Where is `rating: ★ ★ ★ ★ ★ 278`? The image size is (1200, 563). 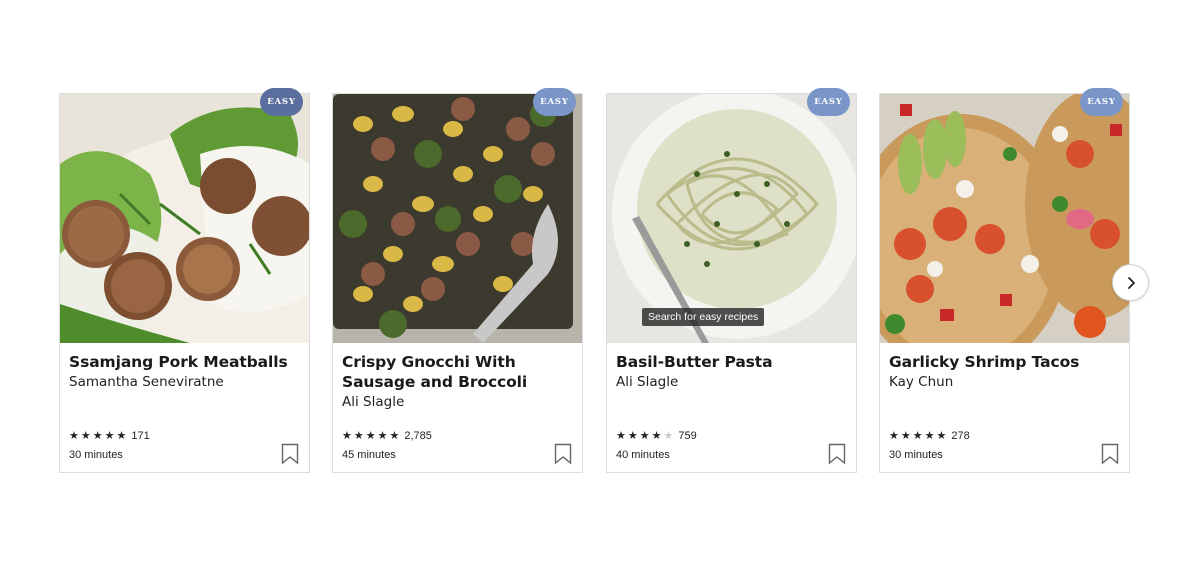 rating: ★ ★ ★ ★ ★ 278 is located at coordinates (929, 436).